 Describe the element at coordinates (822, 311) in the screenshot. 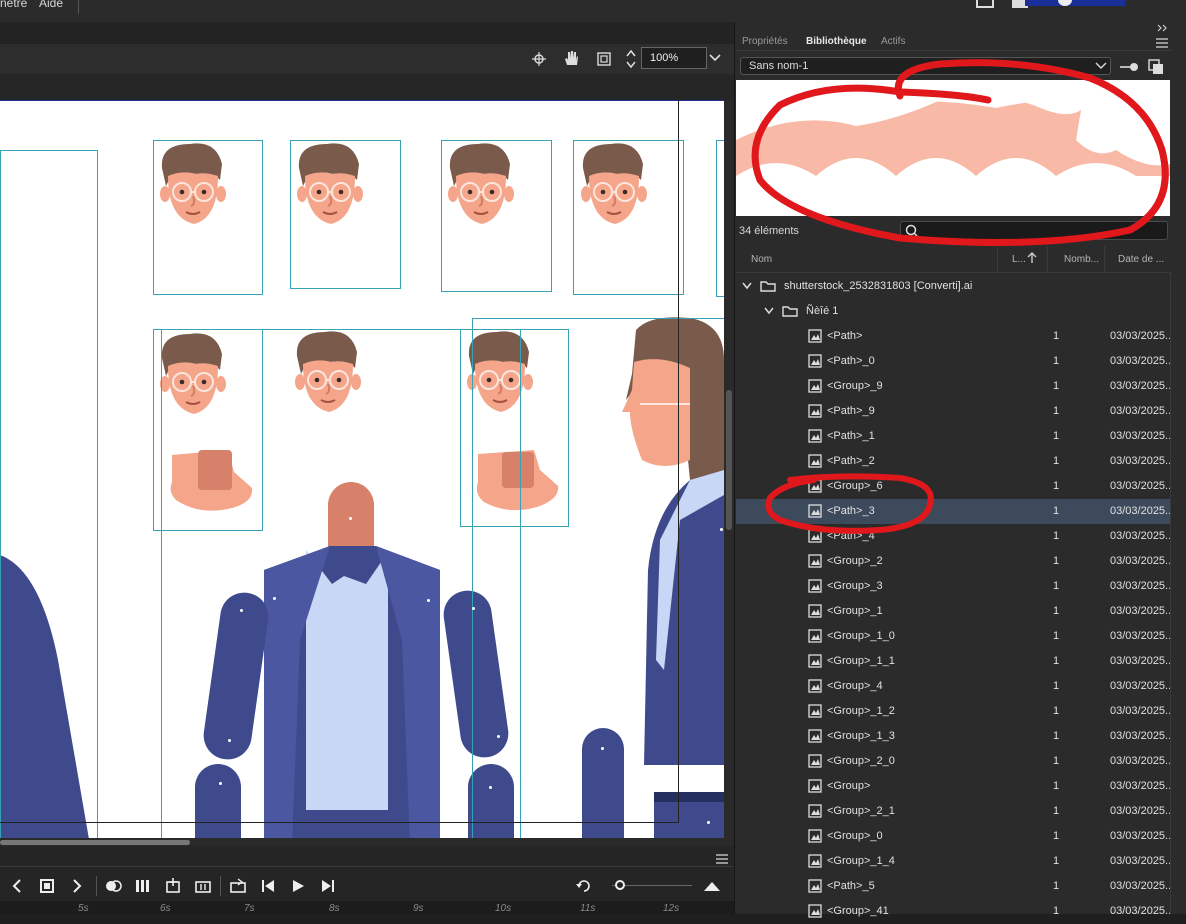

I see `folder-name: Ñèîé 1` at that location.